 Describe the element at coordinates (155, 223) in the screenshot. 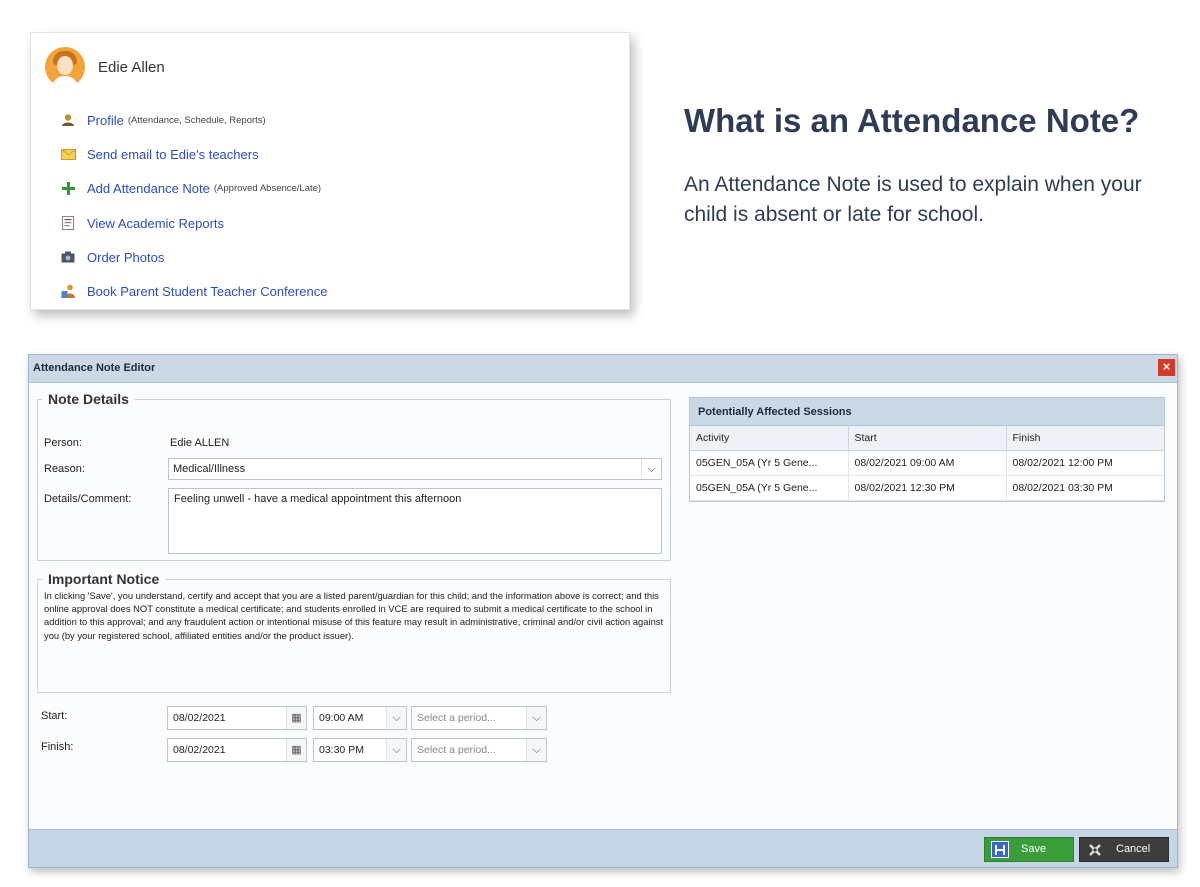

I see `academic-reports-link: View Academic Reports` at that location.